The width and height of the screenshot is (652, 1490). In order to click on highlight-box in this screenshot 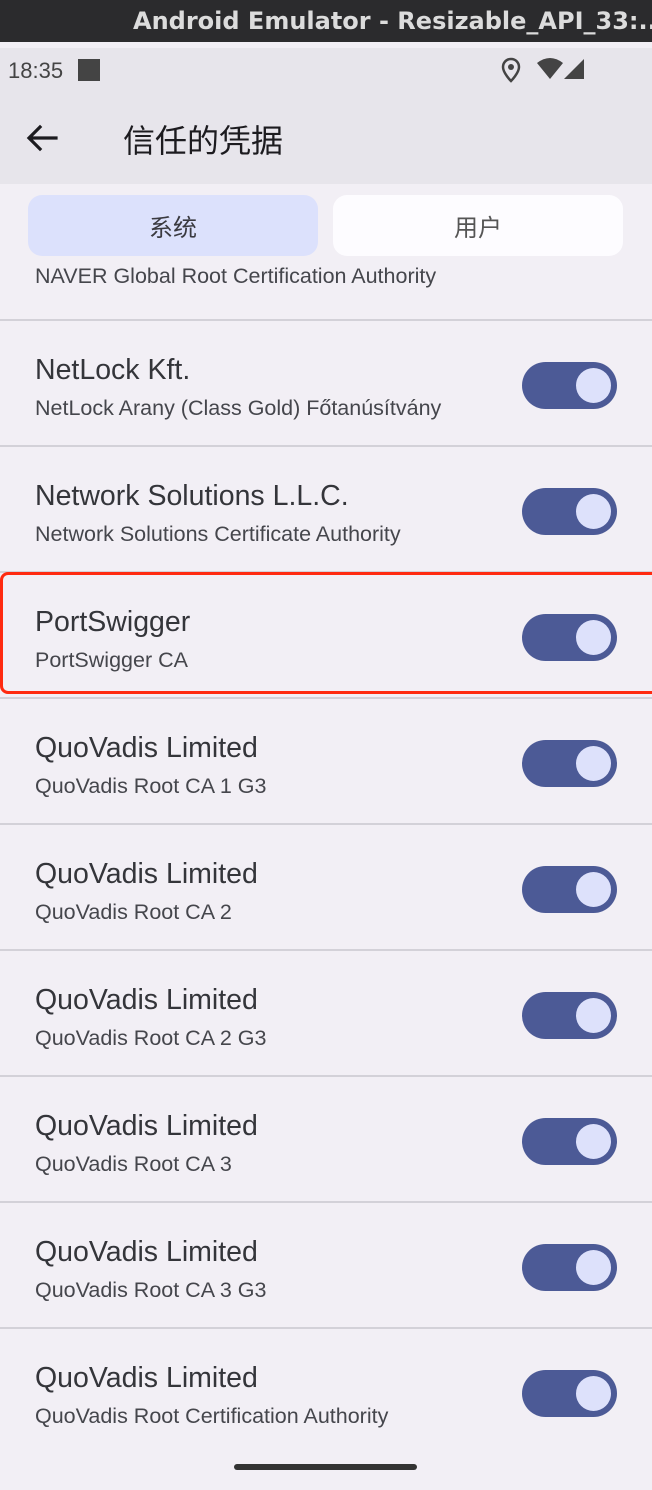, I will do `click(326, 633)`.